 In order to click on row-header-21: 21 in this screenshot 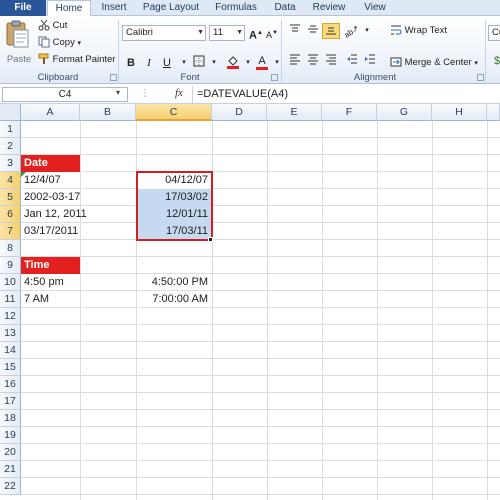, I will do `click(10, 469)`.